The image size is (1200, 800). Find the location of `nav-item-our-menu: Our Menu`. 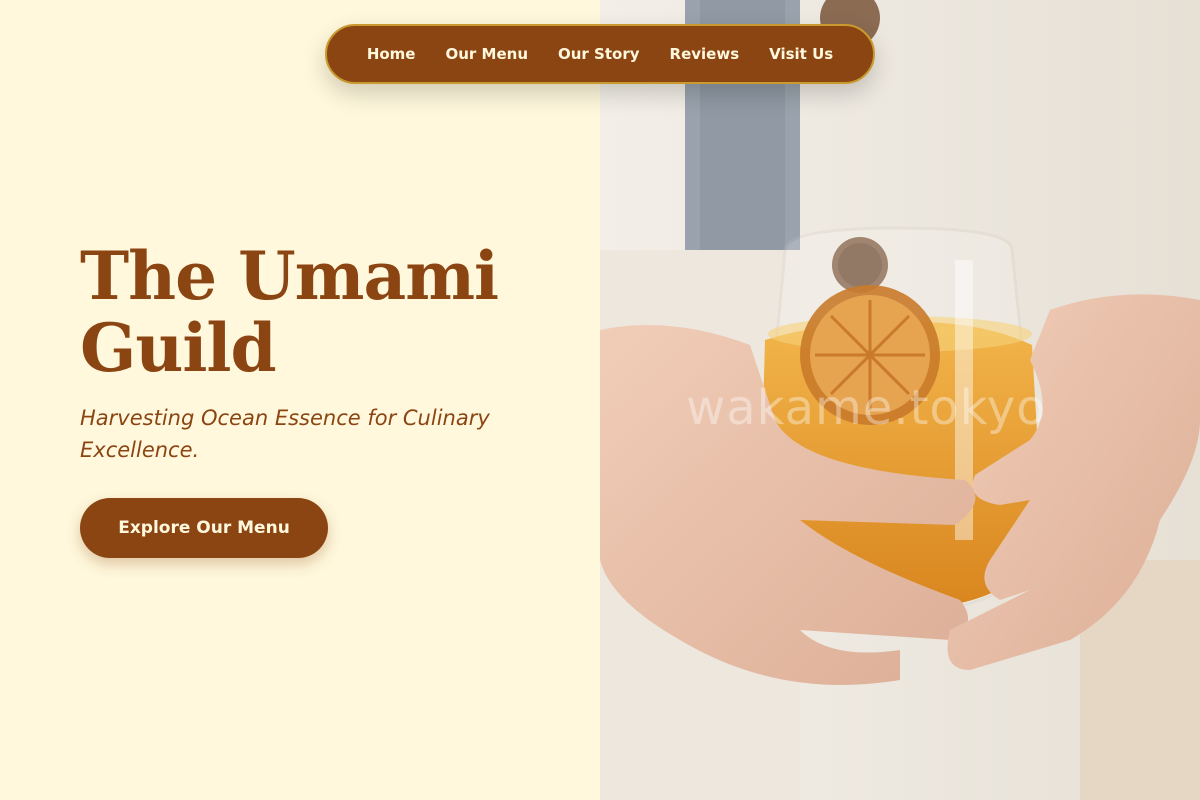

nav-item-our-menu: Our Menu is located at coordinates (486, 54).